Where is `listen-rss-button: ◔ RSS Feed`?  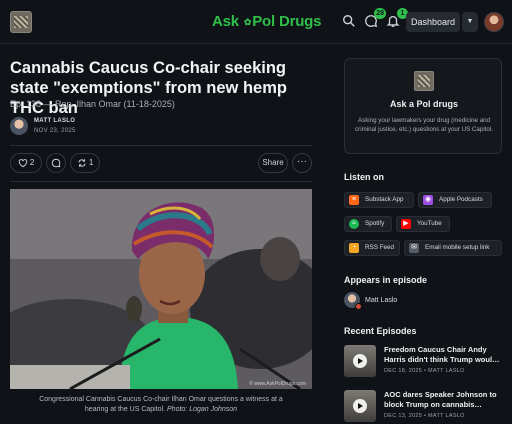 listen-rss-button: ◔ RSS Feed is located at coordinates (372, 248).